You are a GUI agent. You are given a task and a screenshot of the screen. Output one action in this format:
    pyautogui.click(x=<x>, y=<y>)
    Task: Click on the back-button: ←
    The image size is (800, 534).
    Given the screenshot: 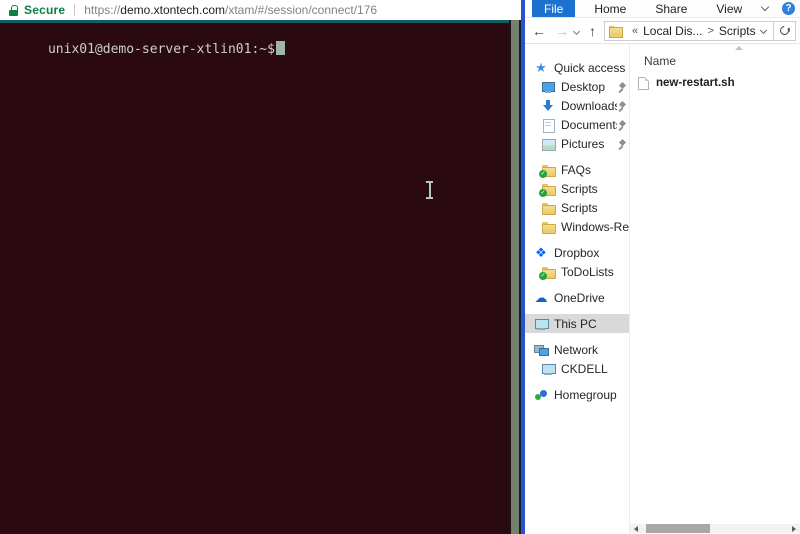 What is the action you would take?
    pyautogui.click(x=539, y=31)
    